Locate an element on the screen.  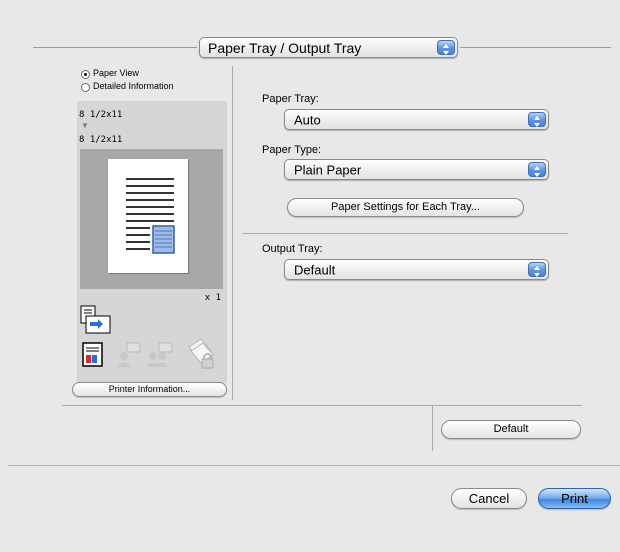
paper-preview-area is located at coordinates (151, 219).